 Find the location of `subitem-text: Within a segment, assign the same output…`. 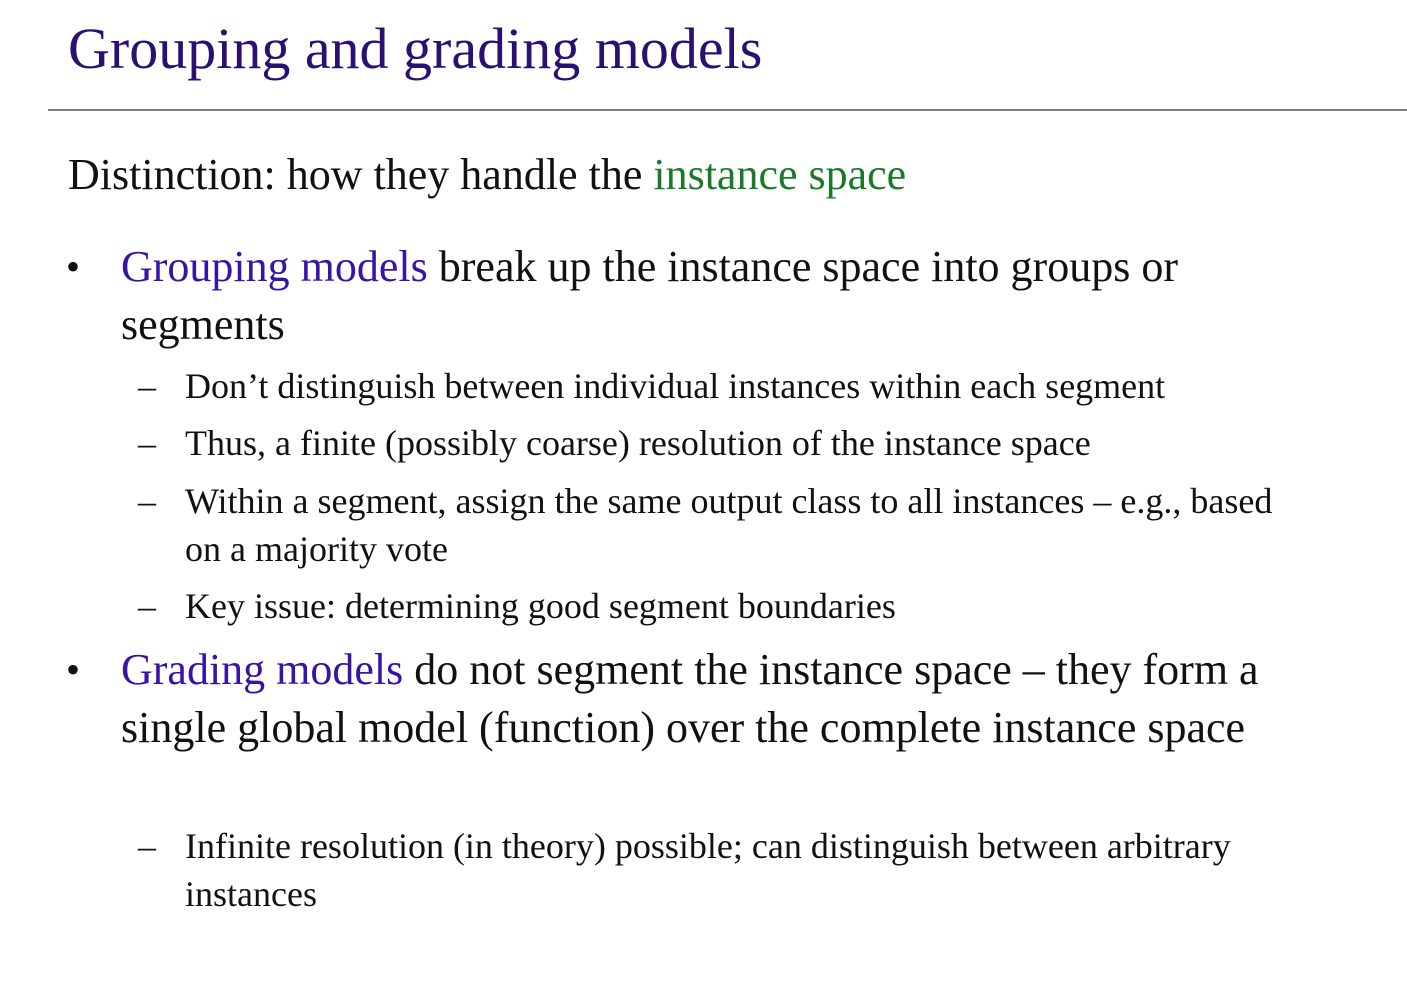

subitem-text: Within a segment, assign the same output… is located at coordinates (729, 525).